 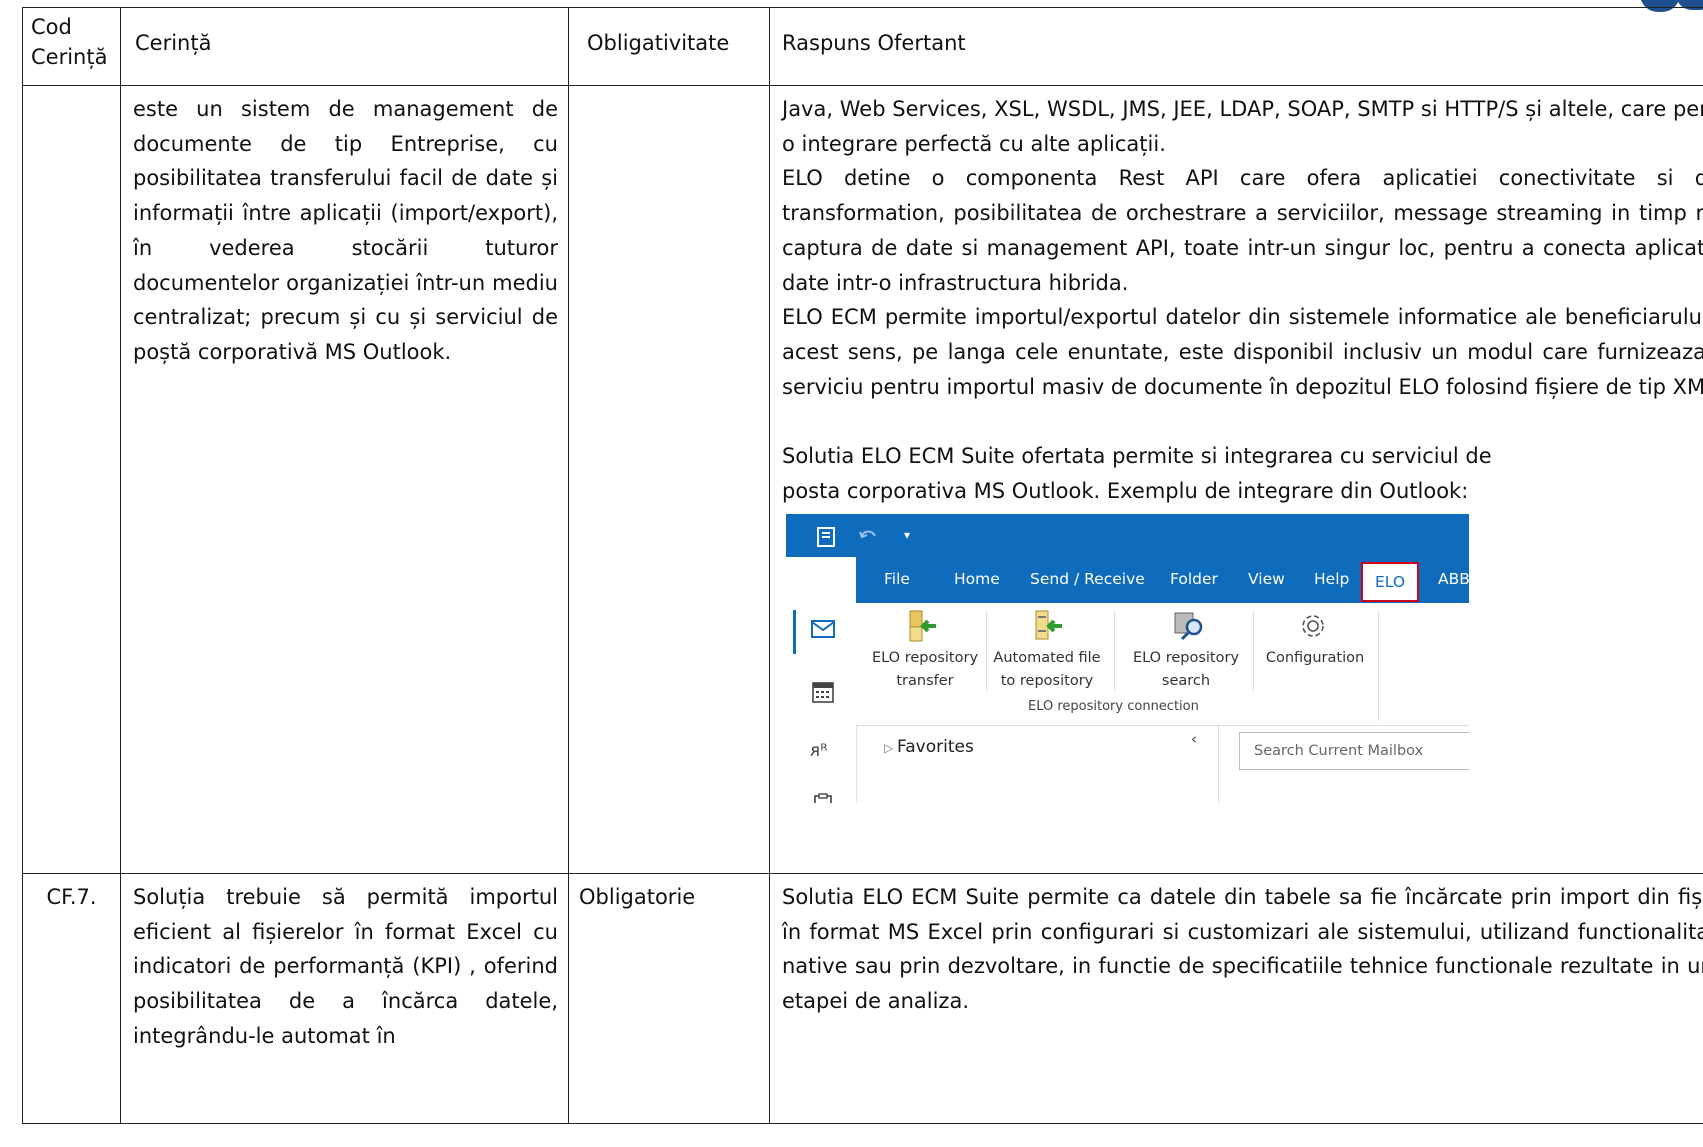 I want to click on tab-view: View, so click(x=1266, y=579).